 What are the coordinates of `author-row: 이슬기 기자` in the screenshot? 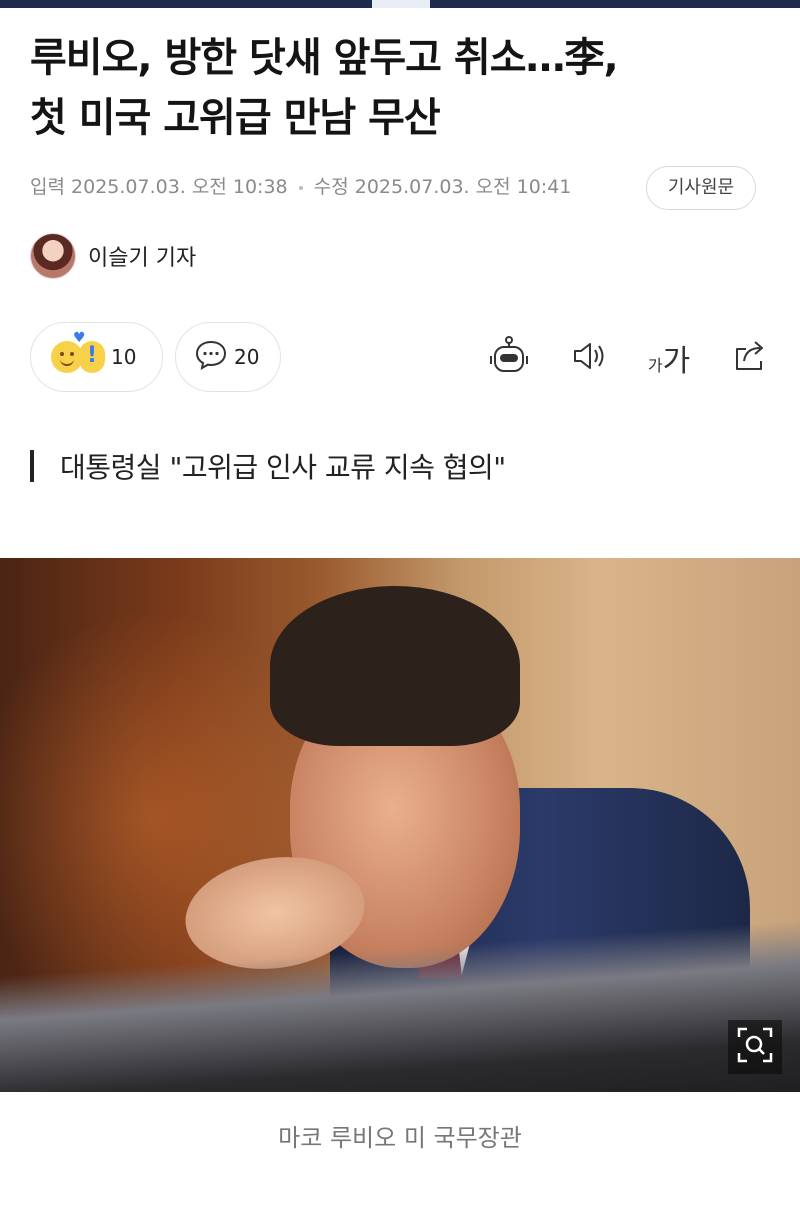 It's located at (113, 256).